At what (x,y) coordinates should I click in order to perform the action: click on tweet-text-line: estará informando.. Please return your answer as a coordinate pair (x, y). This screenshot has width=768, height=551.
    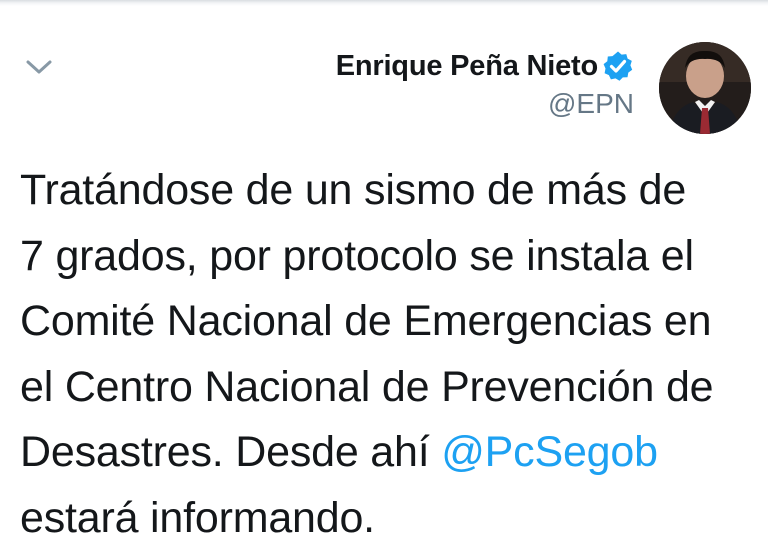
    Looking at the image, I should click on (390, 518).